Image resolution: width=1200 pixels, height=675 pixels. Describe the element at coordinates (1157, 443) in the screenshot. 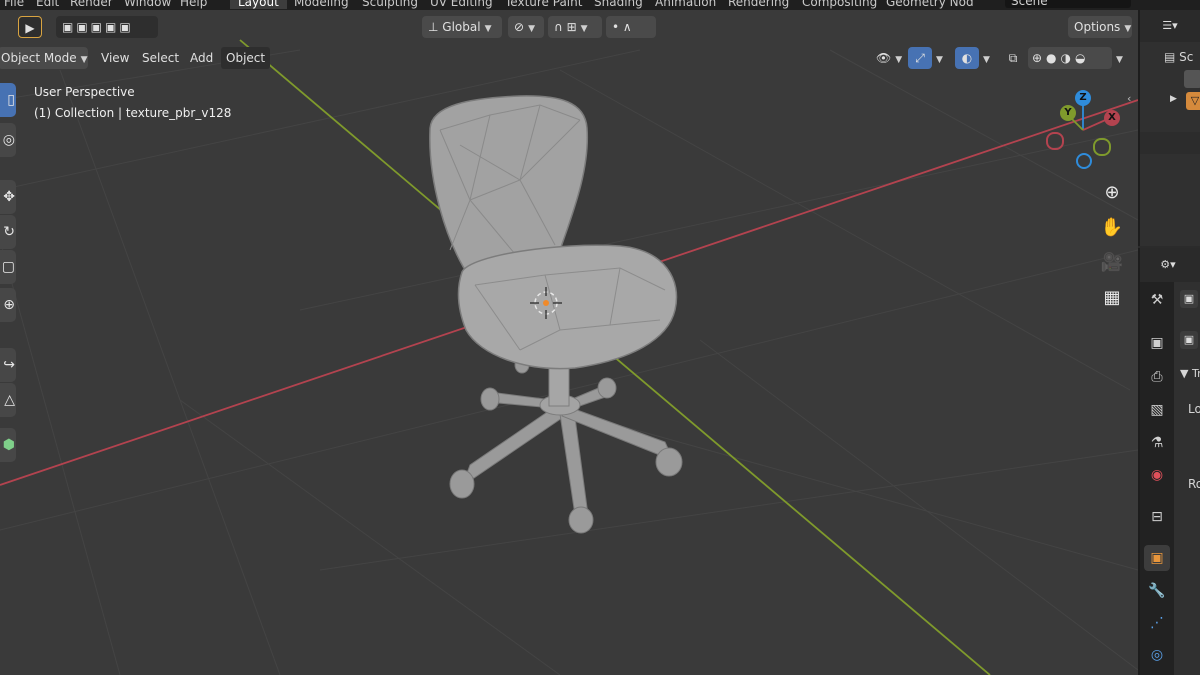

I see `tab-scene: ⚗` at that location.